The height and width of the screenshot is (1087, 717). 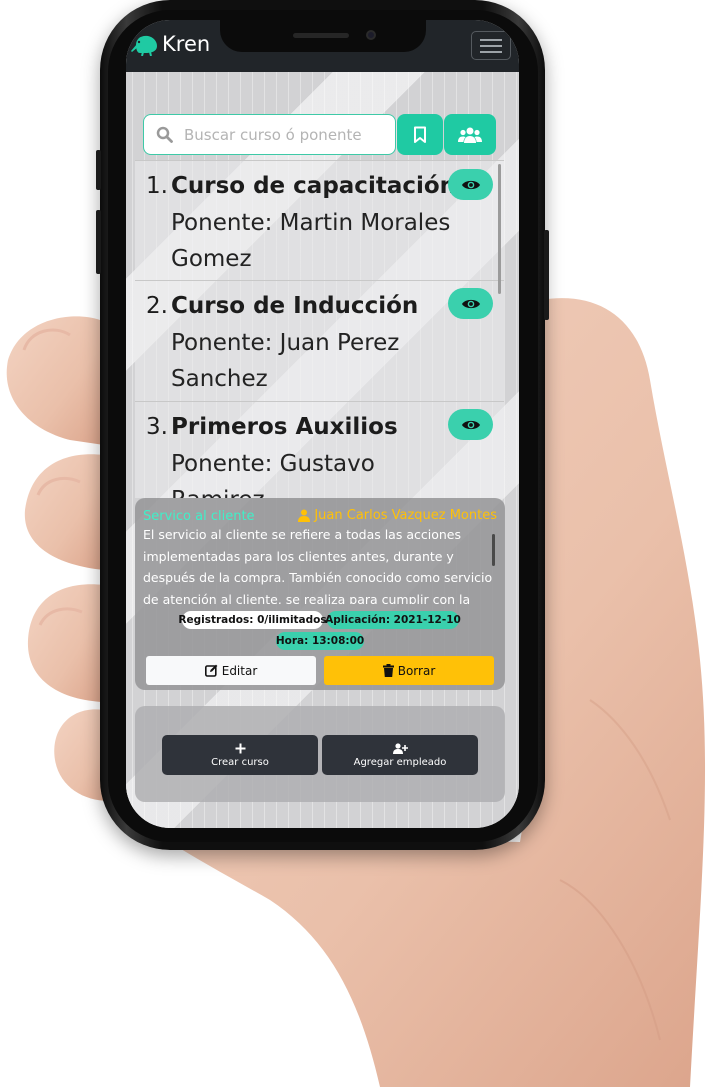 I want to click on brand-name: Kren, so click(x=186, y=44).